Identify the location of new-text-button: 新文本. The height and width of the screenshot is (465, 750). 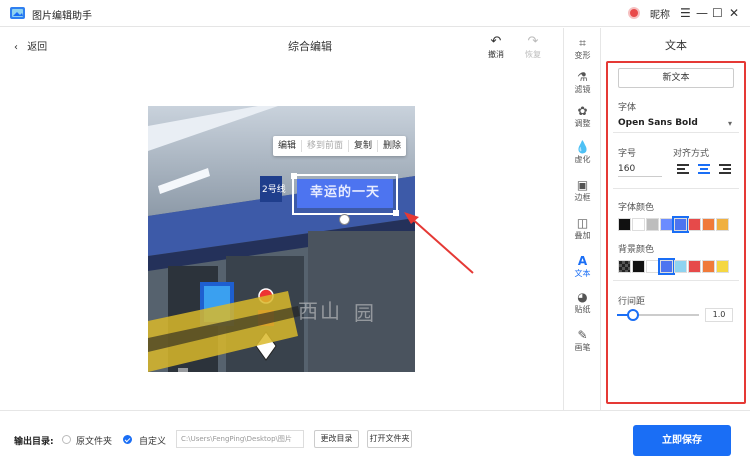
(676, 78).